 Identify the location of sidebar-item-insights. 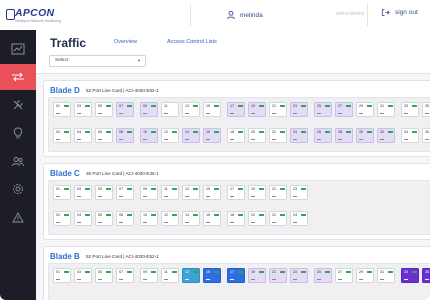
(18, 133).